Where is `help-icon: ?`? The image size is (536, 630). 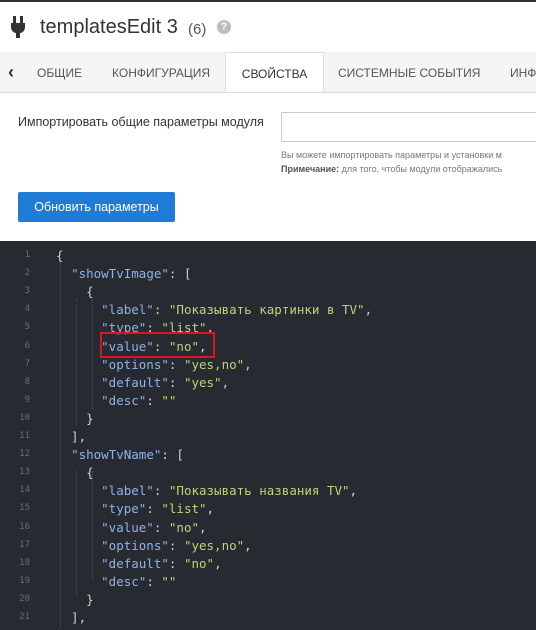
help-icon: ? is located at coordinates (224, 27).